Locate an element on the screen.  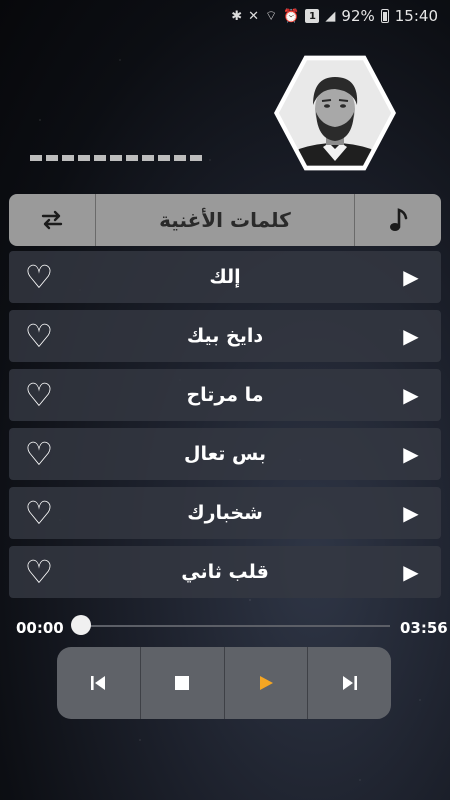
song-title: شخبارك is located at coordinates (225, 513).